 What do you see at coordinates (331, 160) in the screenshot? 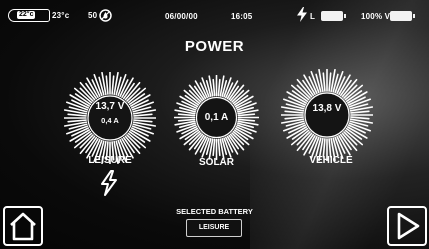
I see `vehicle-label: VEHICLE` at bounding box center [331, 160].